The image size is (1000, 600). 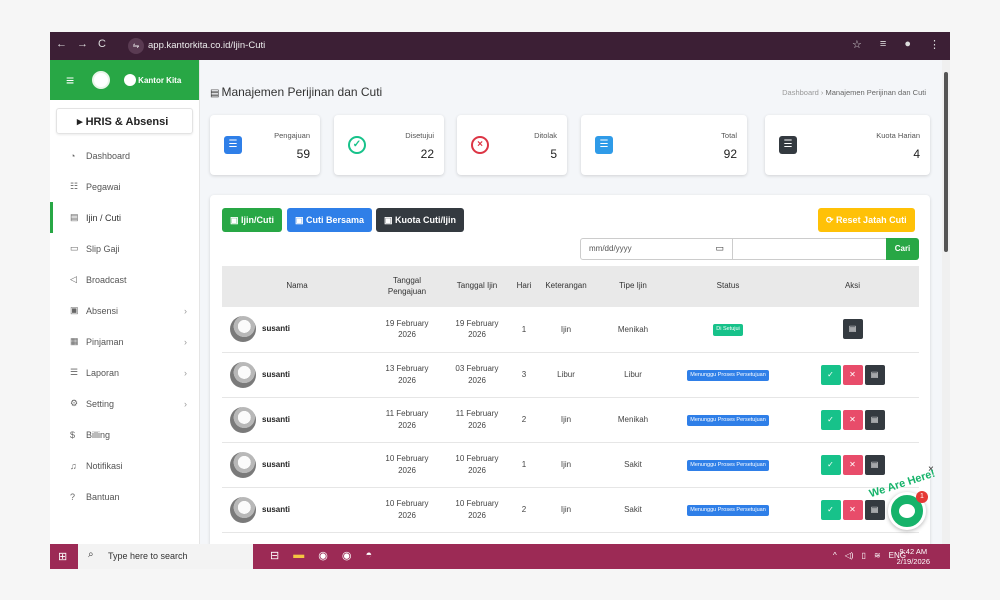 What do you see at coordinates (124, 217) in the screenshot?
I see `sidebar-item-ijin-cuti: ▤ Ijin / Cuti` at bounding box center [124, 217].